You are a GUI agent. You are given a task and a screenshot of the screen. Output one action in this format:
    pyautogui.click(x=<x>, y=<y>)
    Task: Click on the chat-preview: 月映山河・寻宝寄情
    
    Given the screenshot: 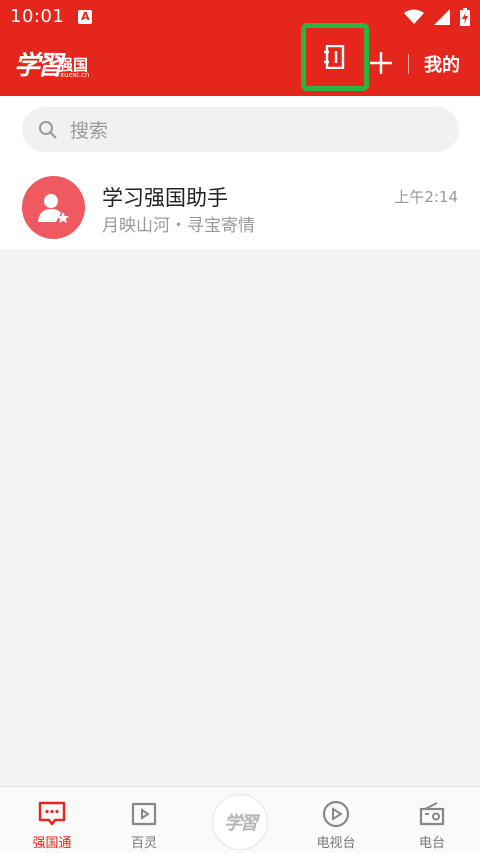 What is the action you would take?
    pyautogui.click(x=178, y=226)
    